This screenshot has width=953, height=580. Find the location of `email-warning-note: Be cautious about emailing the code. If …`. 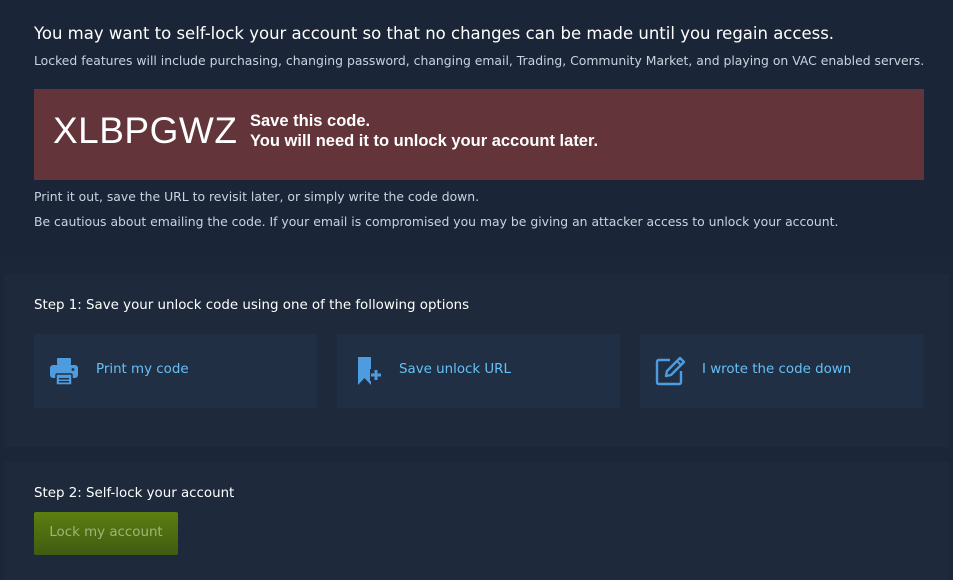

email-warning-note: Be cautious about emailing the code. If … is located at coordinates (436, 221).